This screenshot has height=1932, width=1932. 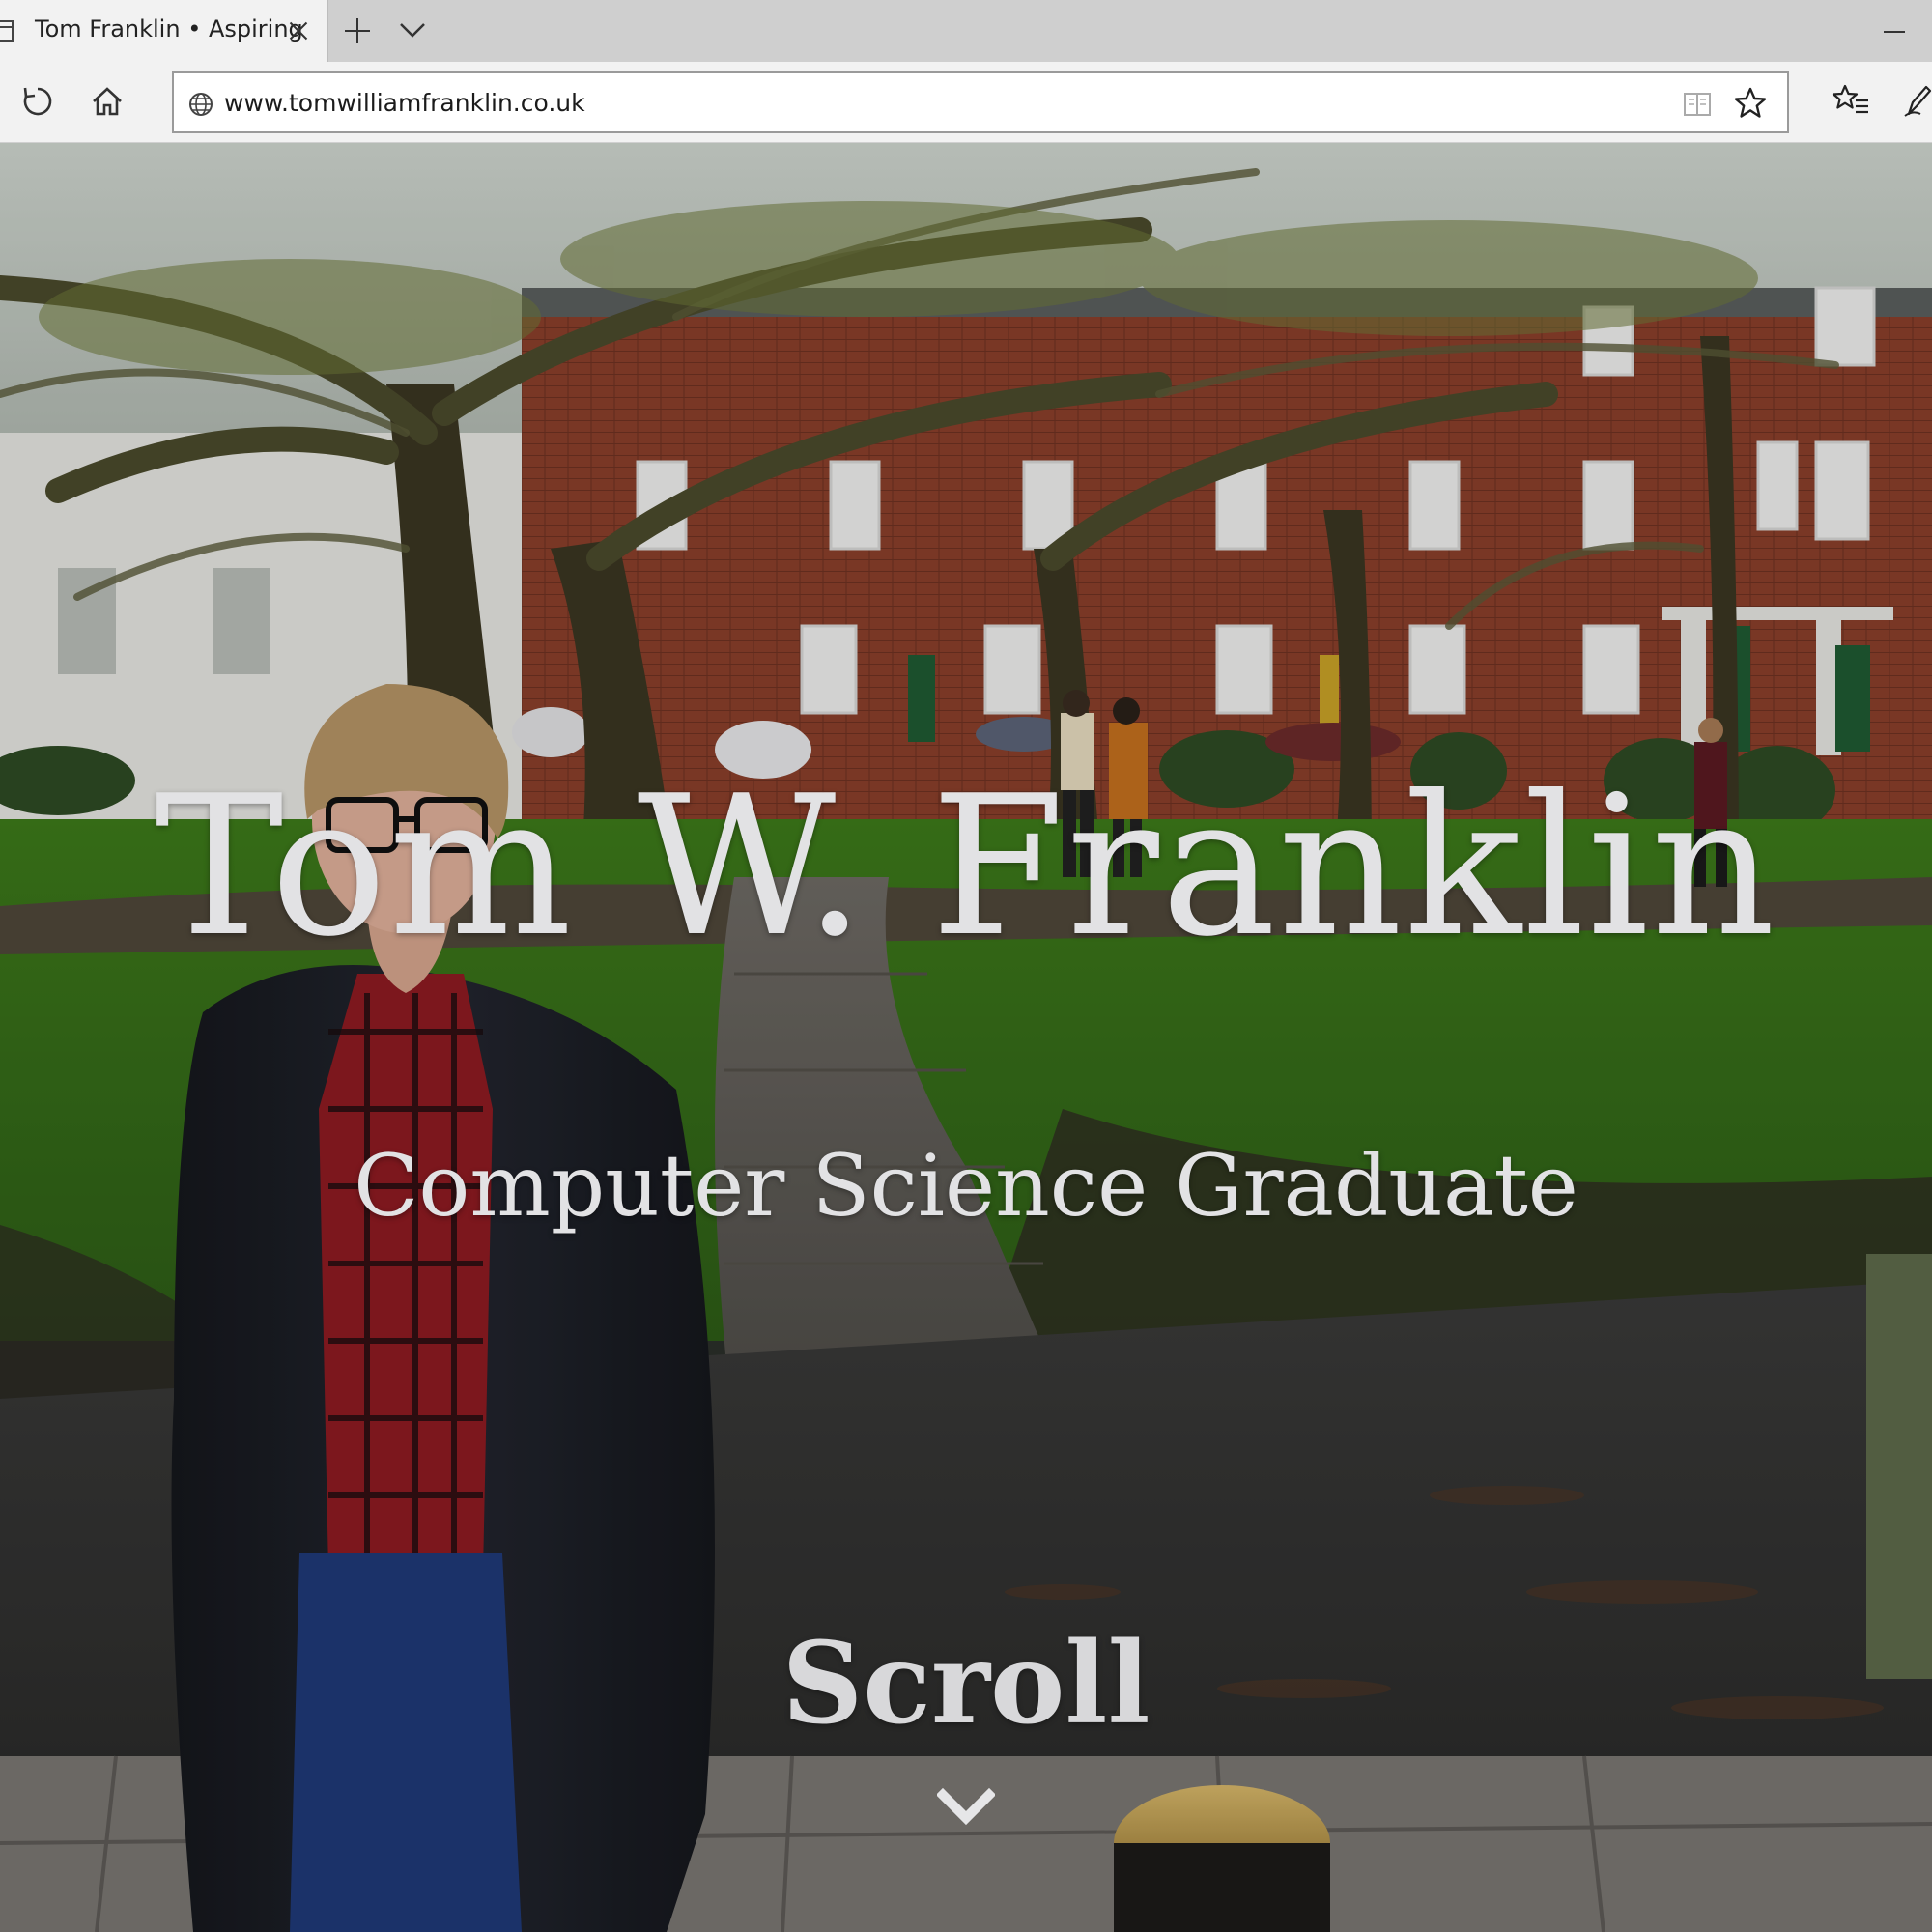 I want to click on hero-subtitle: Computer Science Graduate, so click(x=966, y=1186).